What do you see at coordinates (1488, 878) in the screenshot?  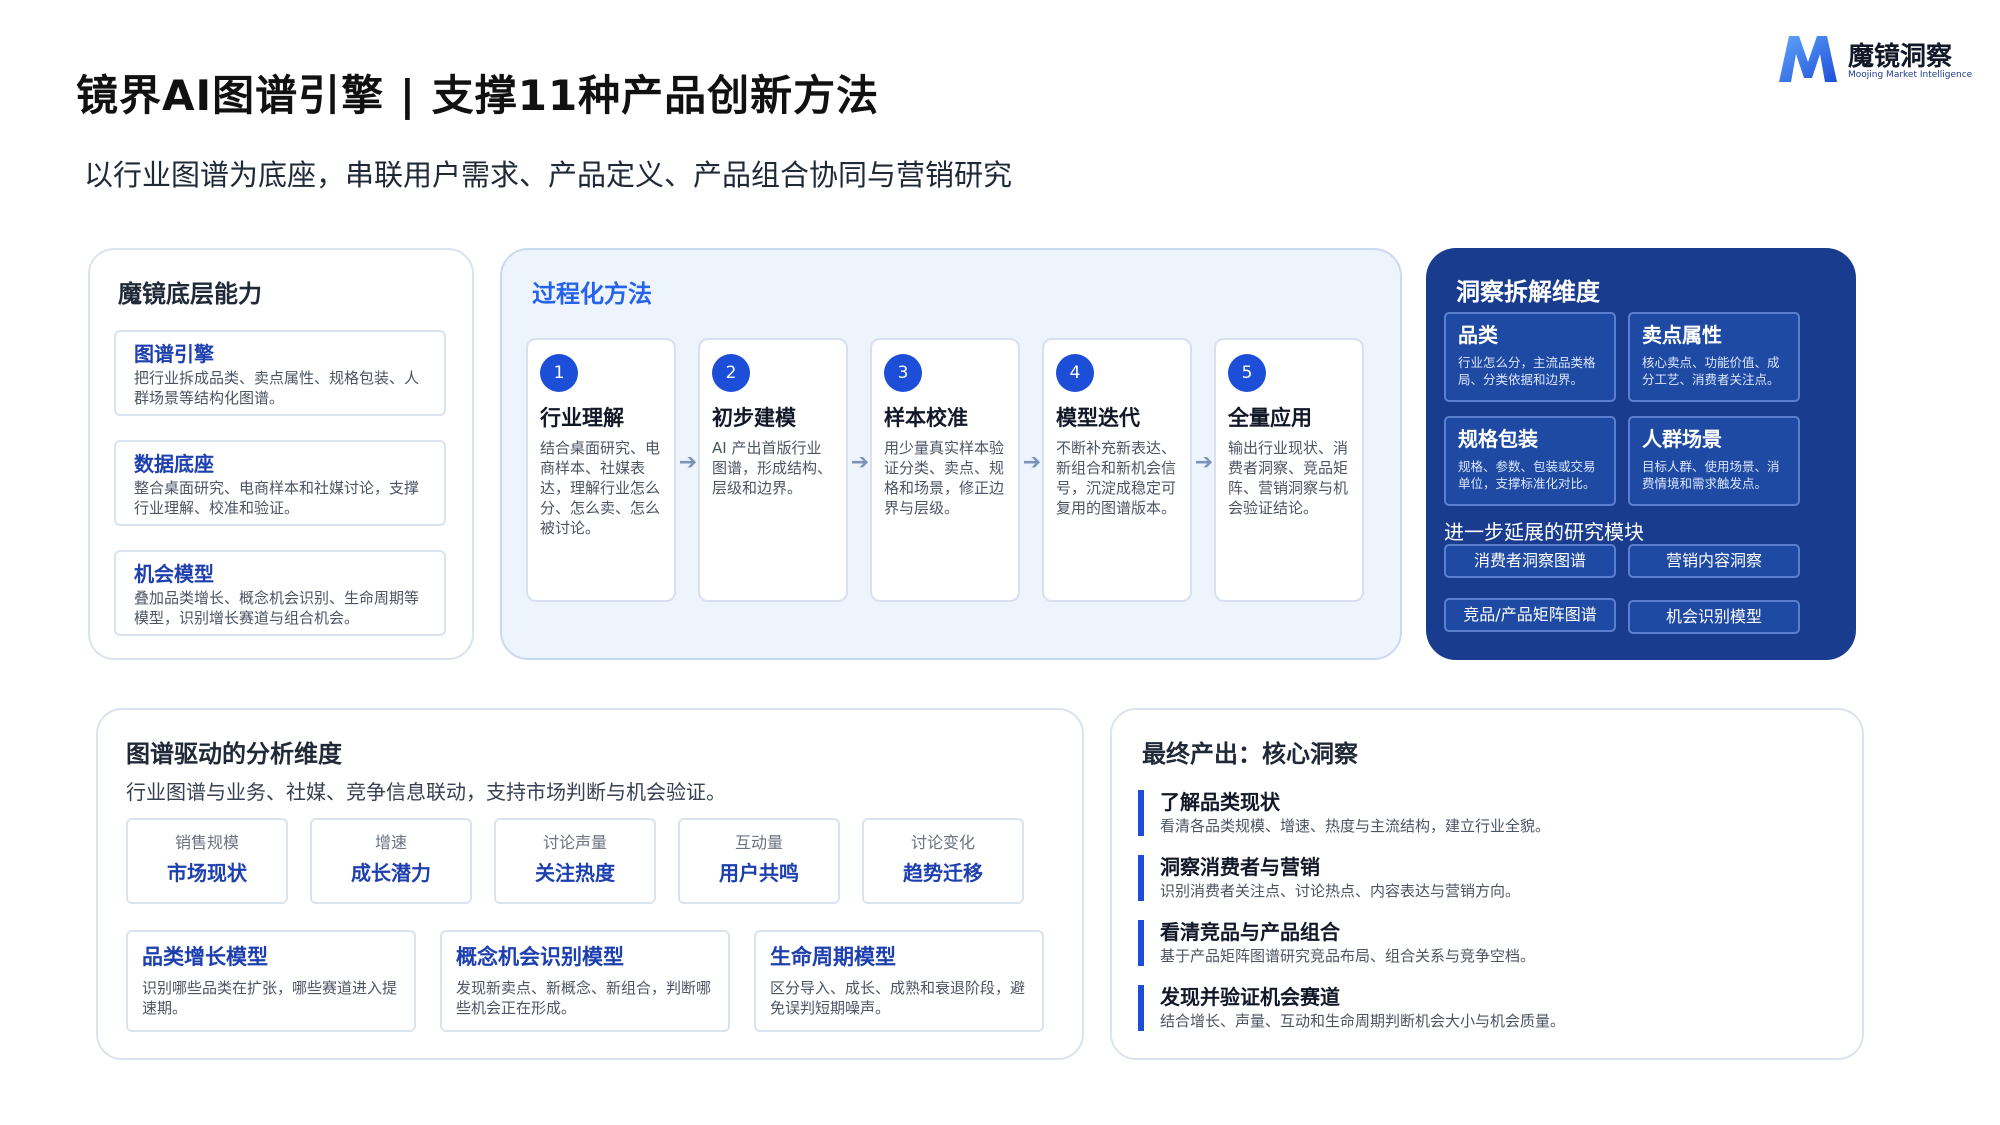 I see `output-item: 洞察消费者与营销 识别消费者关注点、讨论热点、内容表达与营销方向。` at bounding box center [1488, 878].